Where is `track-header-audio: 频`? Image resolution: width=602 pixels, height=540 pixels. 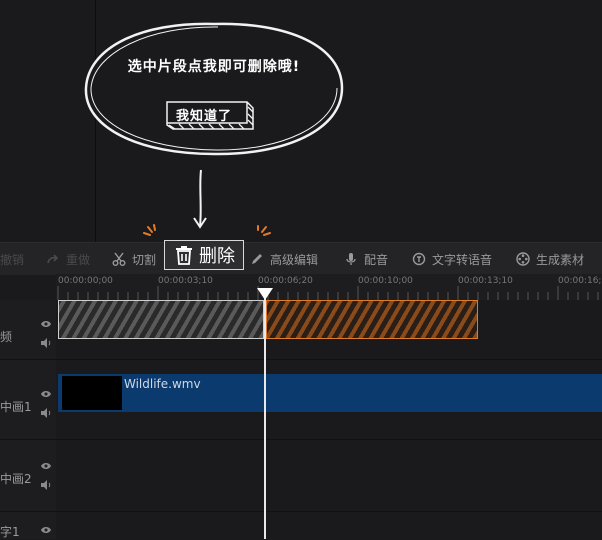 track-header-audio: 频 is located at coordinates (28, 330).